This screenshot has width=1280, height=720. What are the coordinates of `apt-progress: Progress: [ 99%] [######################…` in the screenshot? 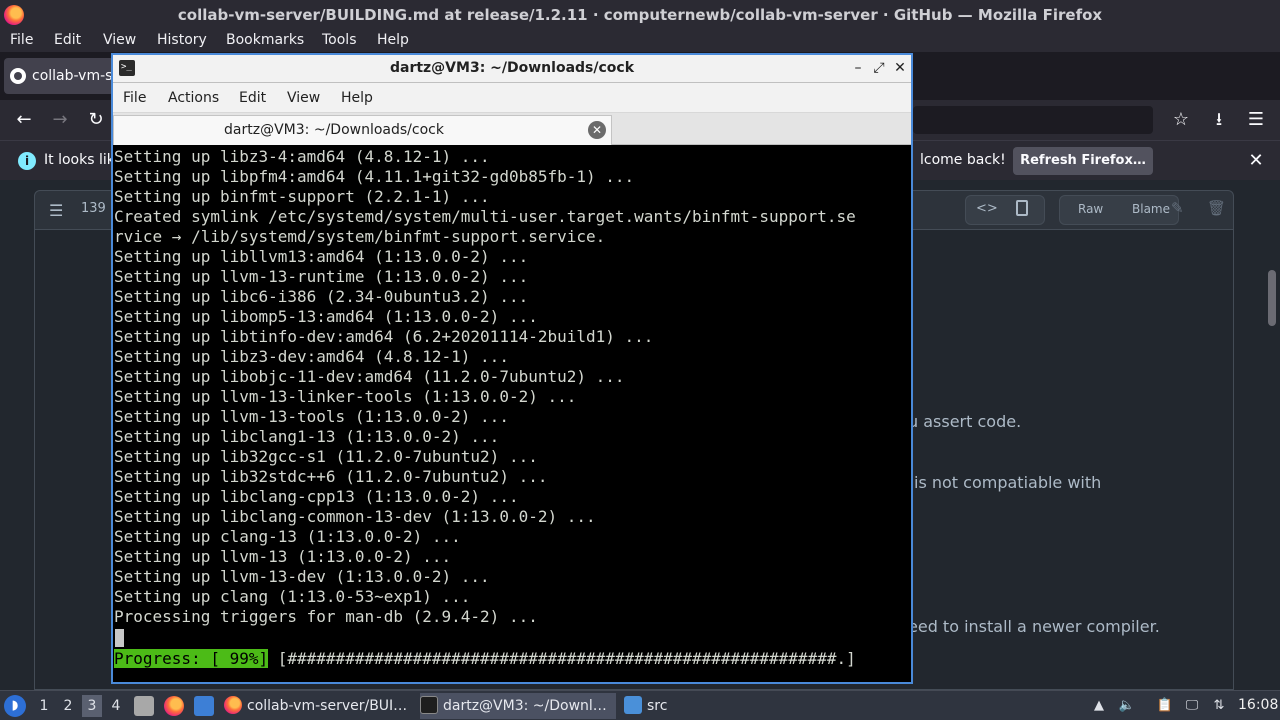 It's located at (485, 659).